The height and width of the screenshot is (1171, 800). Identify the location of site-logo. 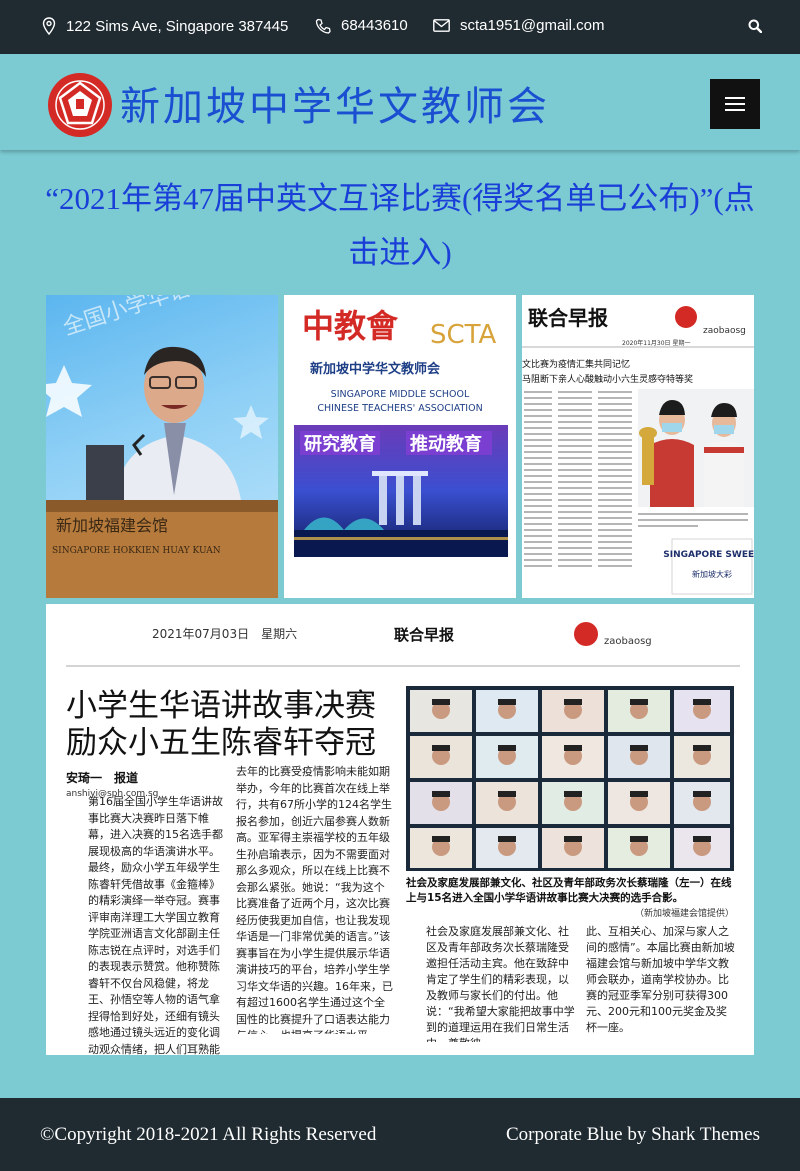
(80, 105).